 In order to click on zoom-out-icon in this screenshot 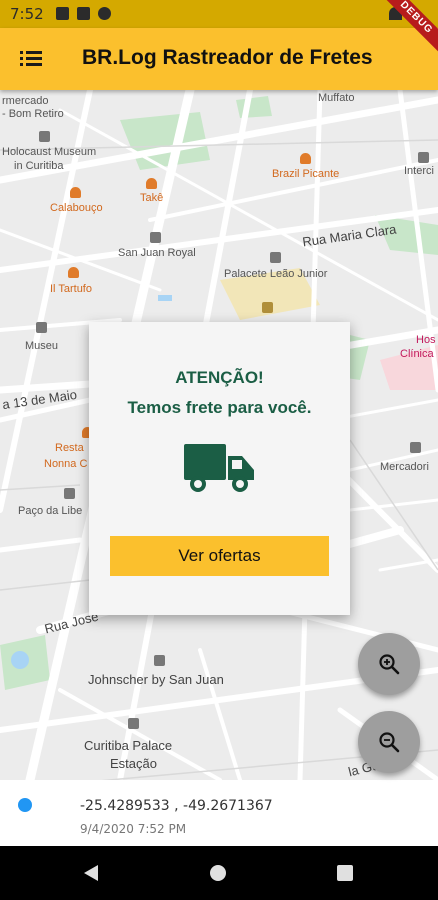, I will do `click(389, 742)`.